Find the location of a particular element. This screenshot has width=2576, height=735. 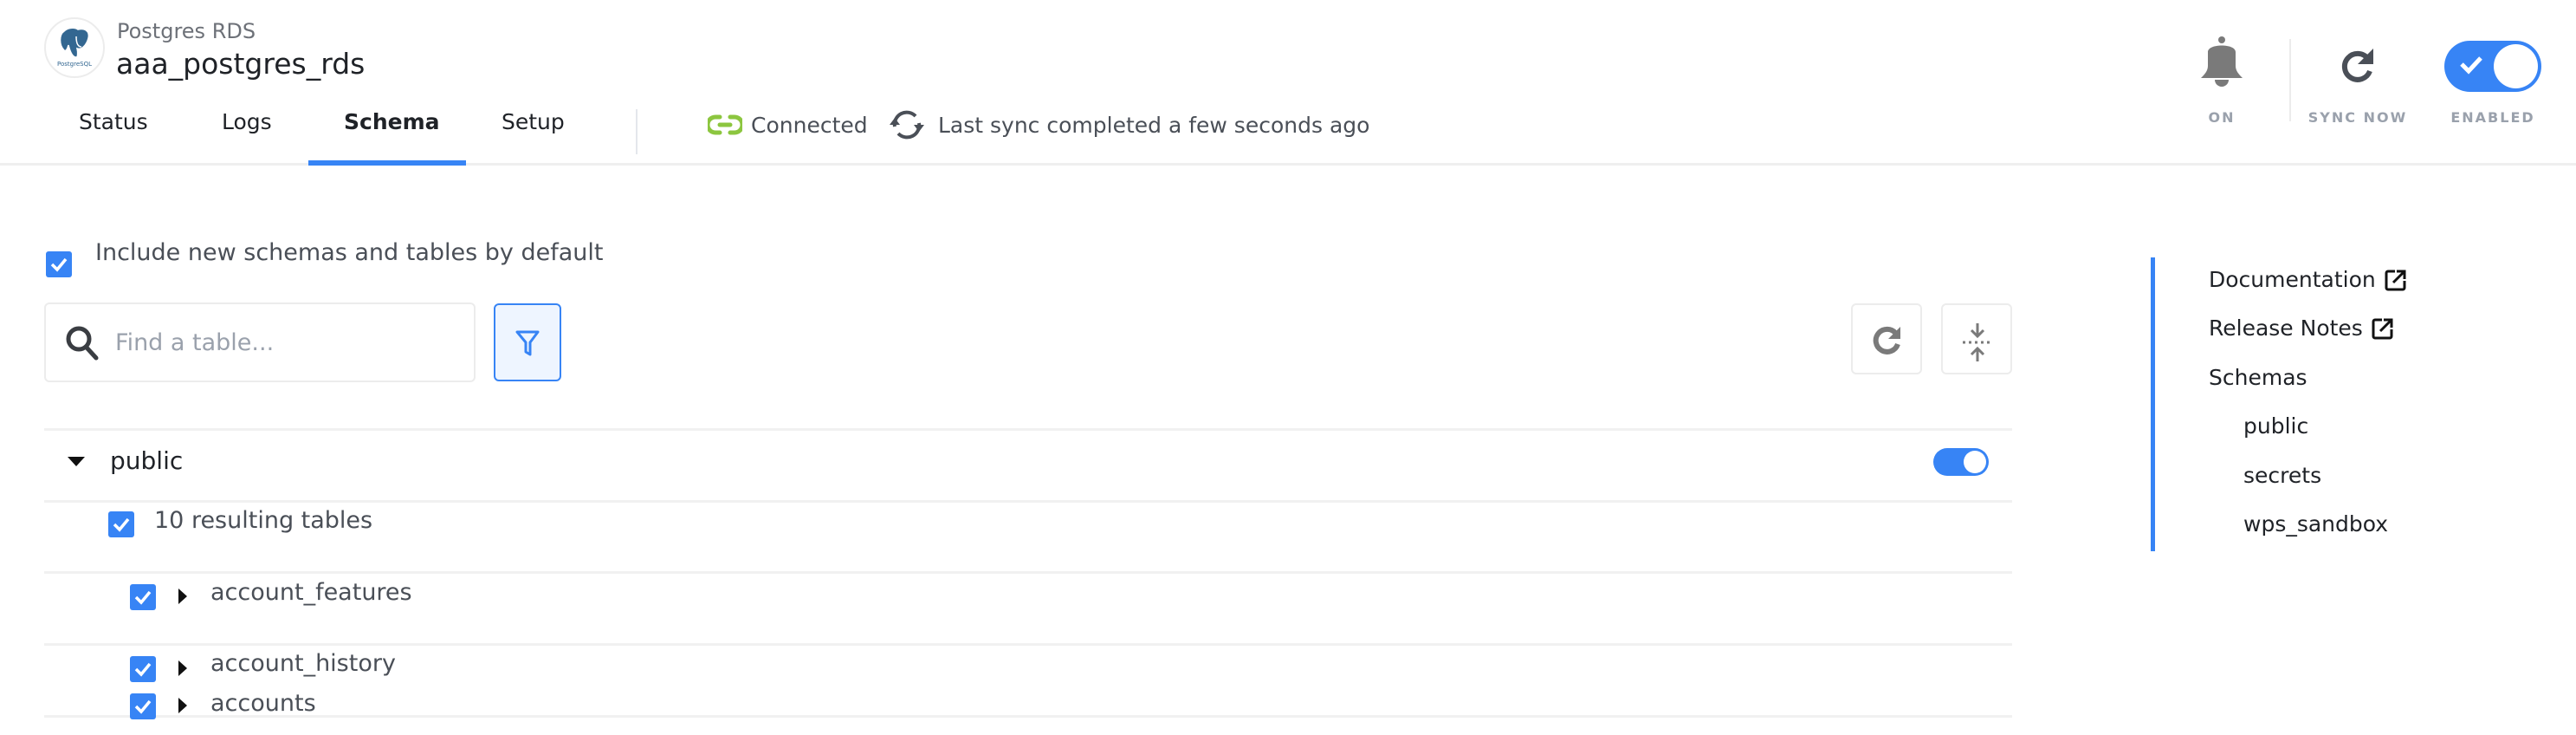

sync-status: Last sync completed a few seconds ago is located at coordinates (1128, 124).